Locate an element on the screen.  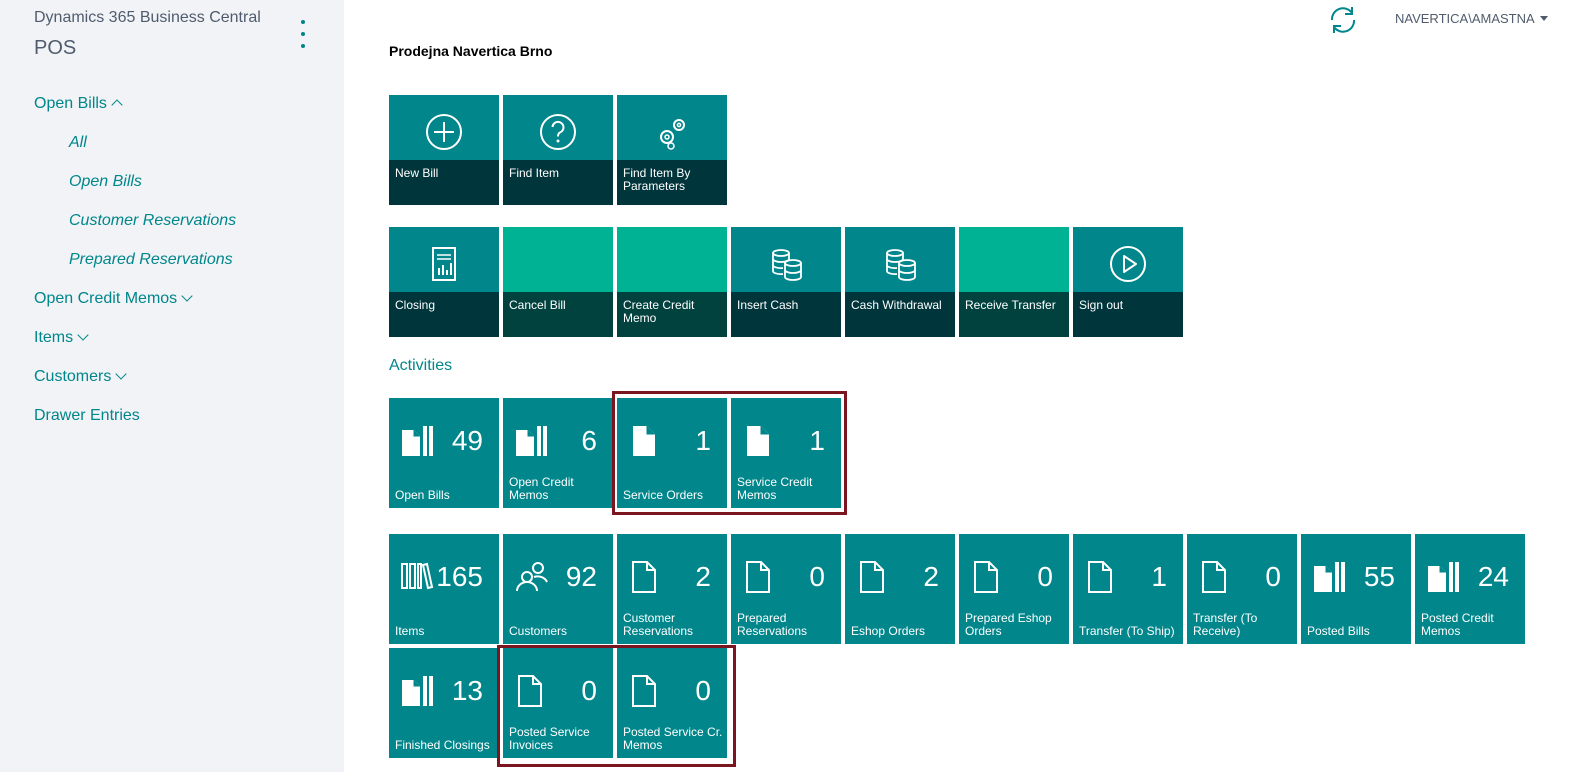
tile-label: Find Item is located at coordinates (534, 173).